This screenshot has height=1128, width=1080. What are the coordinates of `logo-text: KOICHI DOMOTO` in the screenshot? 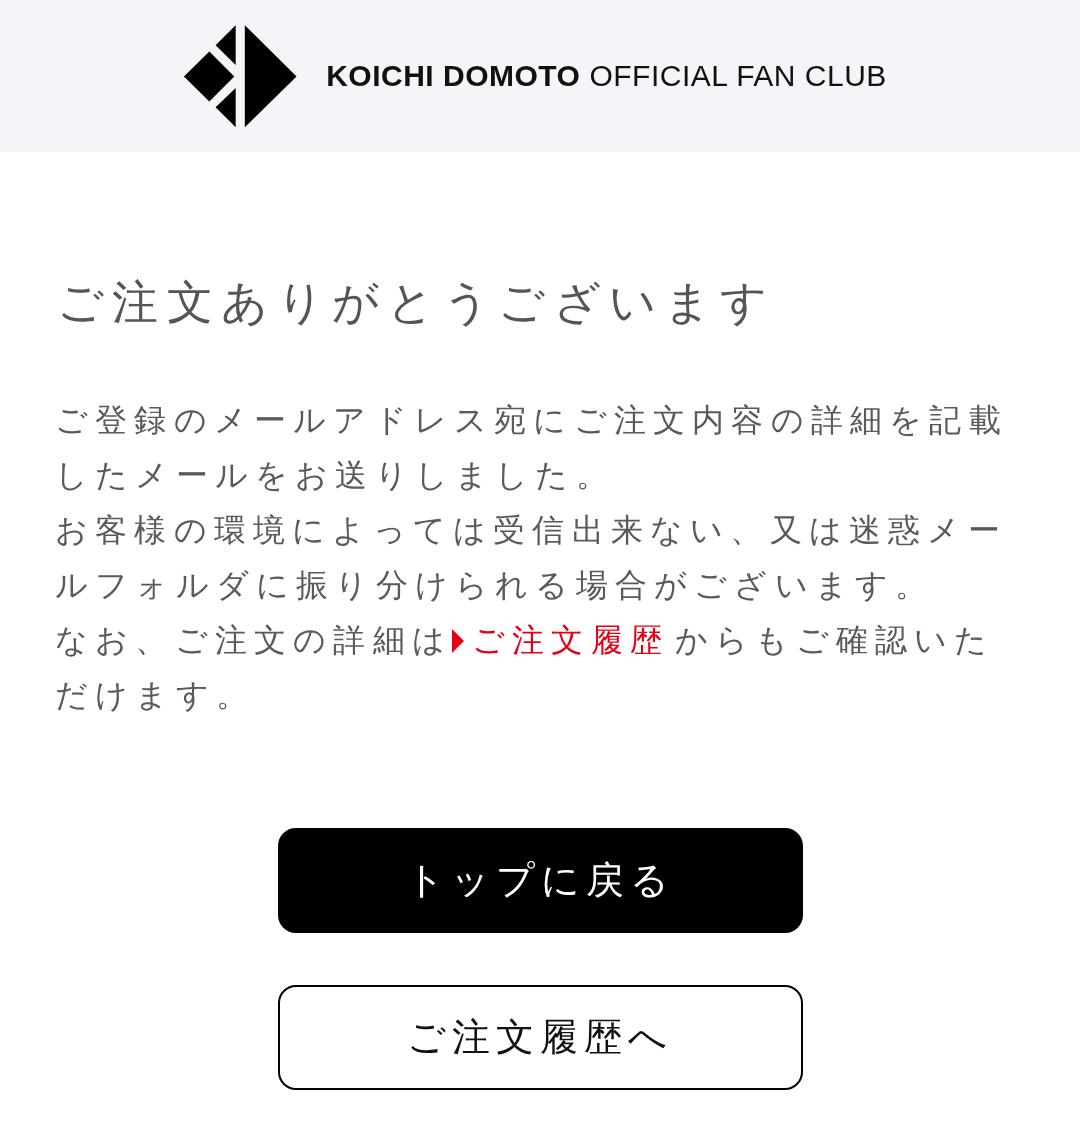 It's located at (453, 76).